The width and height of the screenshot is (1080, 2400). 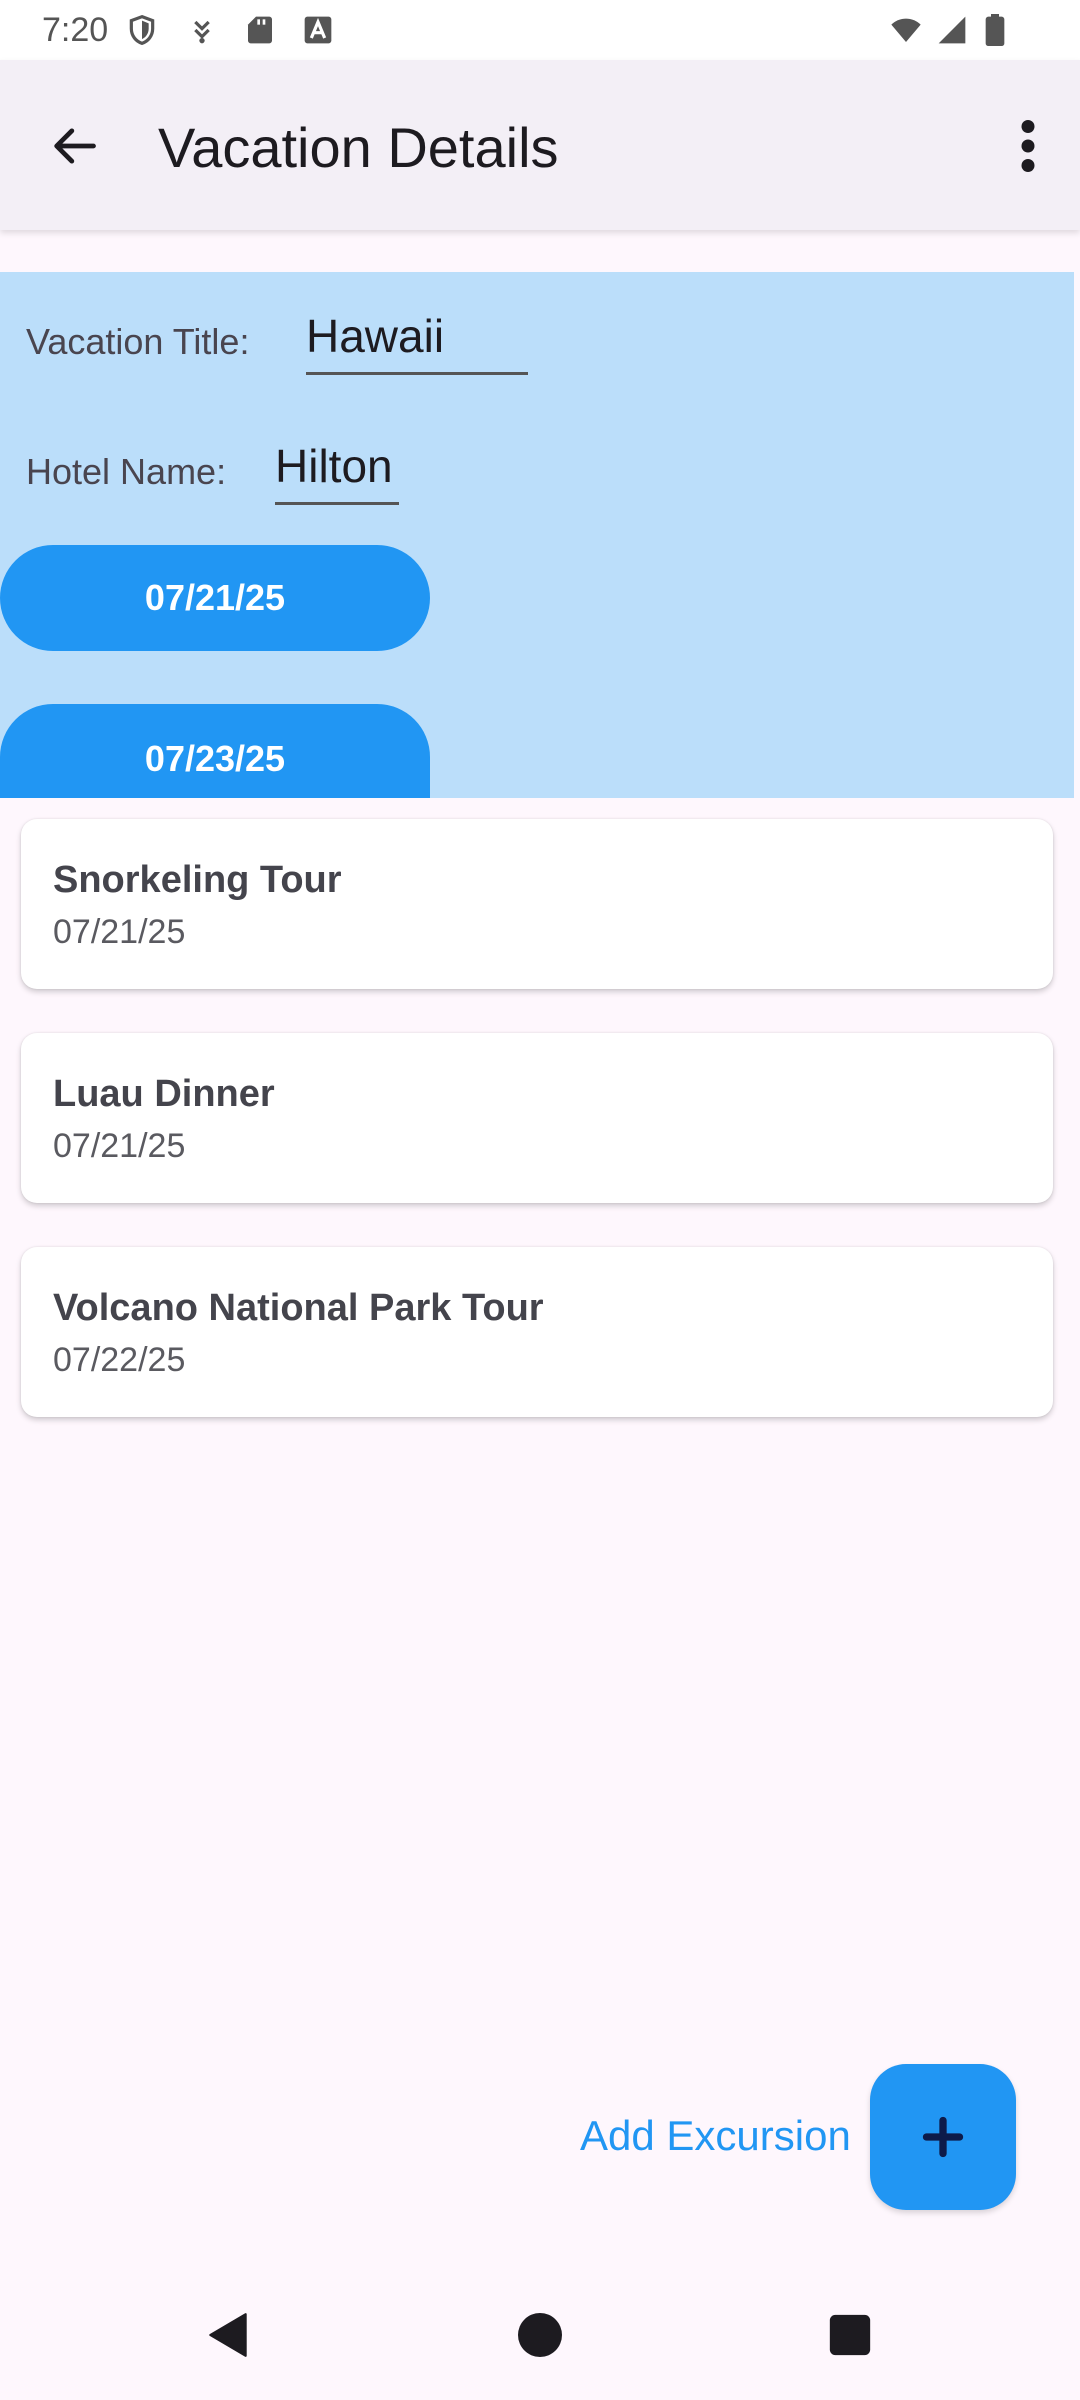 I want to click on excursion-title: Snorkeling Tour, so click(x=197, y=880).